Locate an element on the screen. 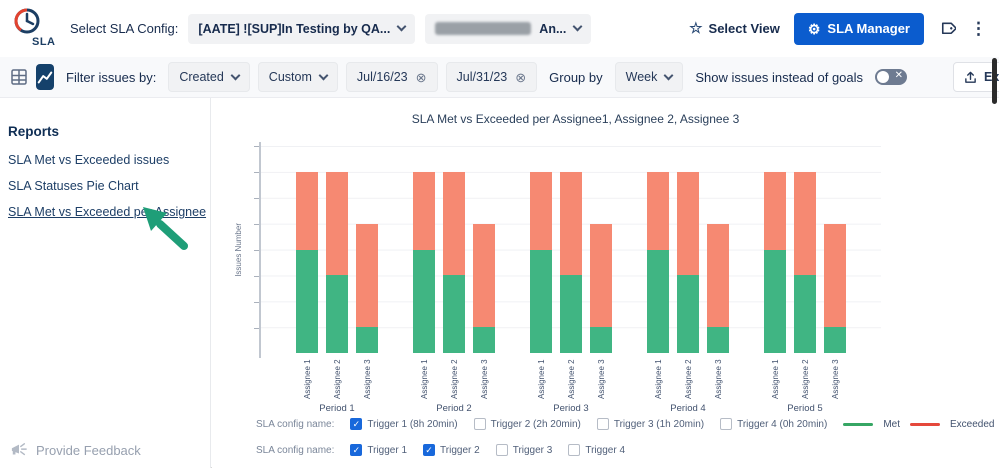 This screenshot has width=999, height=468. trigger-checkbox-item: Trigger 4 (0h 20min) is located at coordinates (773, 424).